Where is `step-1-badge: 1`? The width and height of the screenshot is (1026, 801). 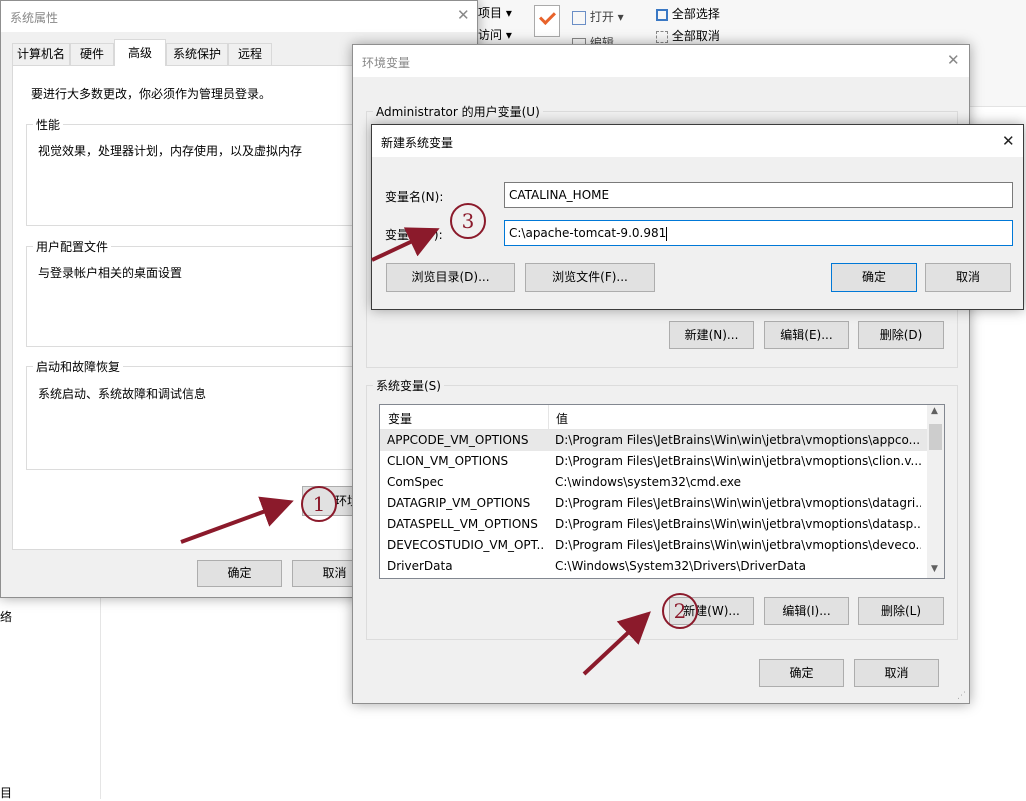
step-1-badge: 1 is located at coordinates (319, 504).